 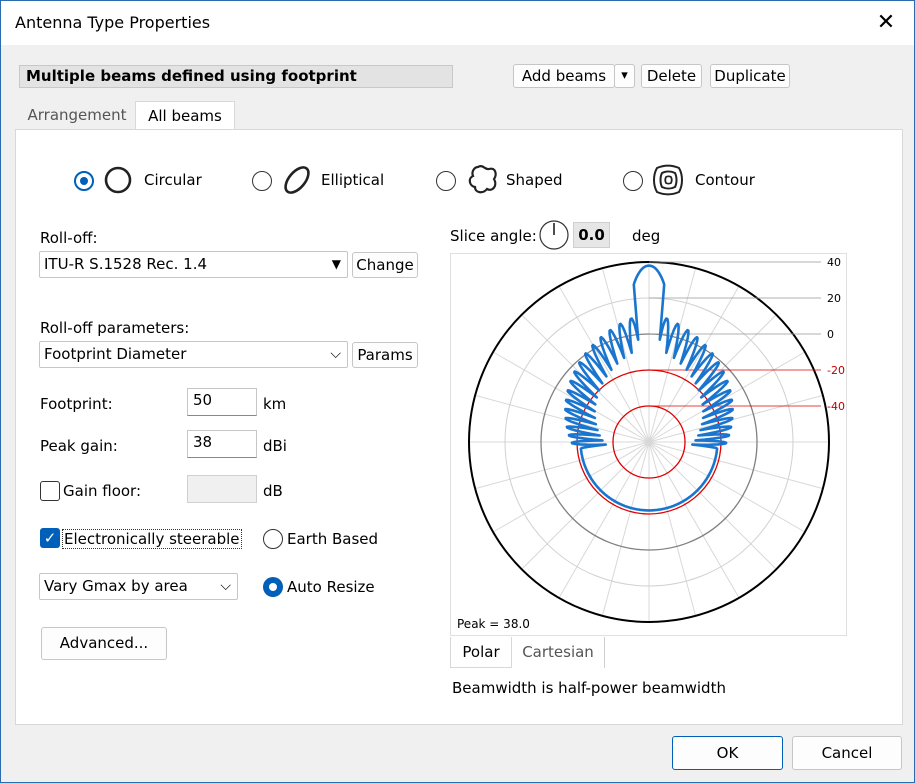 I want to click on gain-floor-label: Gain floor:, so click(x=102, y=491).